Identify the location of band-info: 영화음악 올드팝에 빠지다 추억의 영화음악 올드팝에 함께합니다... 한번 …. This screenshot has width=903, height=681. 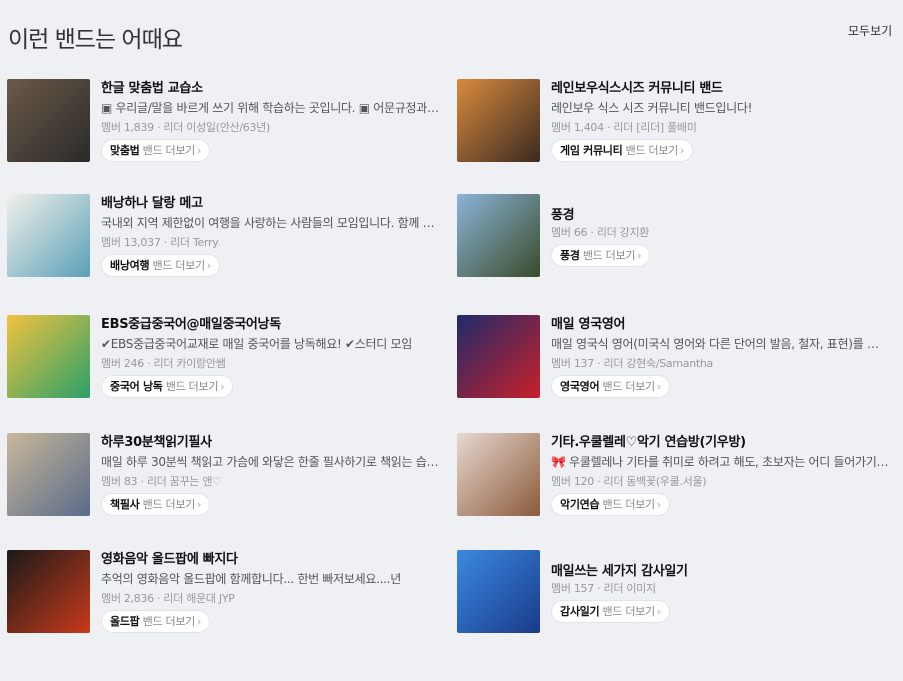
(271, 591).